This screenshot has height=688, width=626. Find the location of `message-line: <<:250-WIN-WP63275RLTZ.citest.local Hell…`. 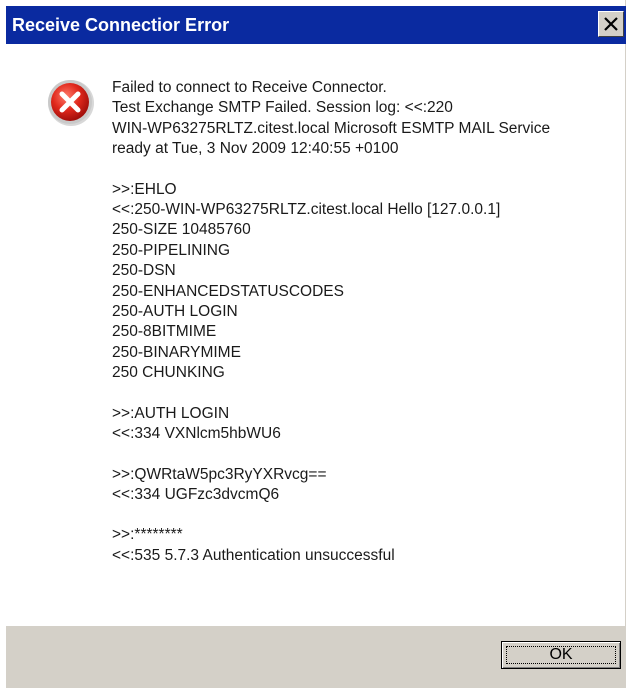

message-line: <<:250-WIN-WP63275RLTZ.citest.local Hell… is located at coordinates (306, 210).